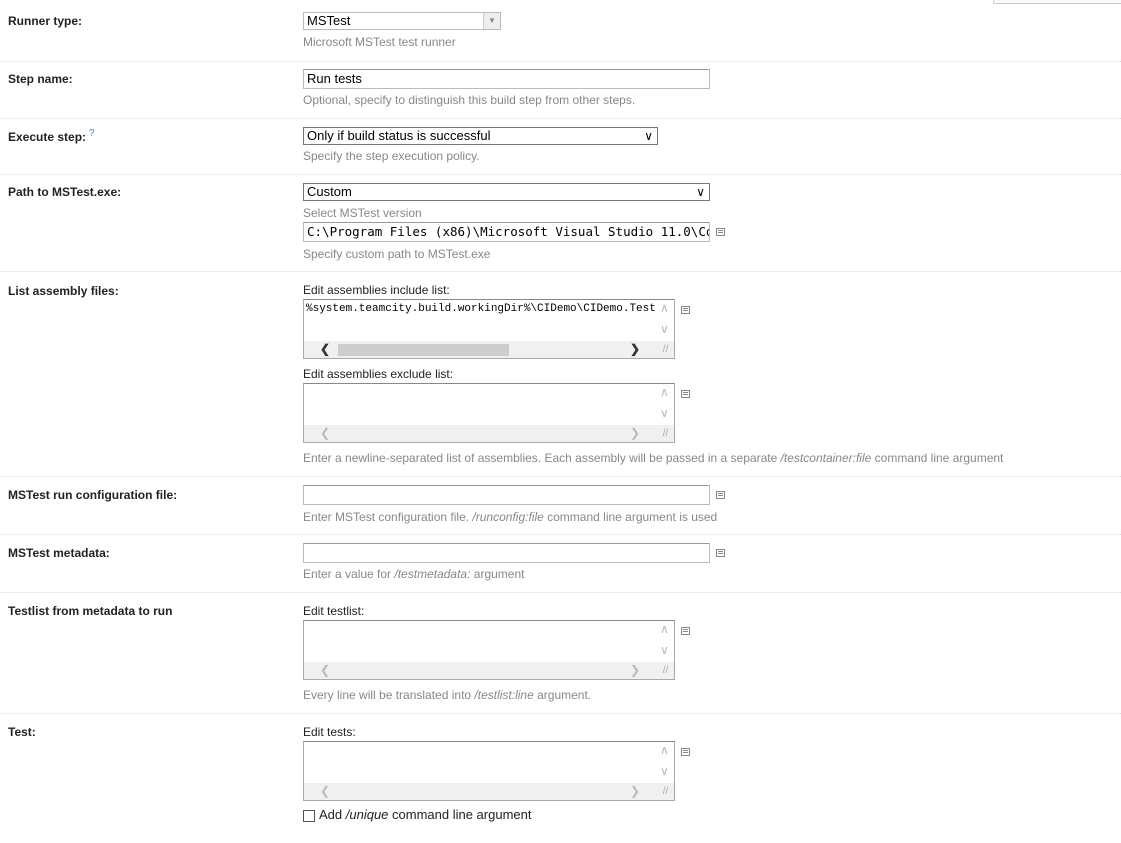 This screenshot has width=1121, height=843. I want to click on note-text: argument, so click(497, 574).